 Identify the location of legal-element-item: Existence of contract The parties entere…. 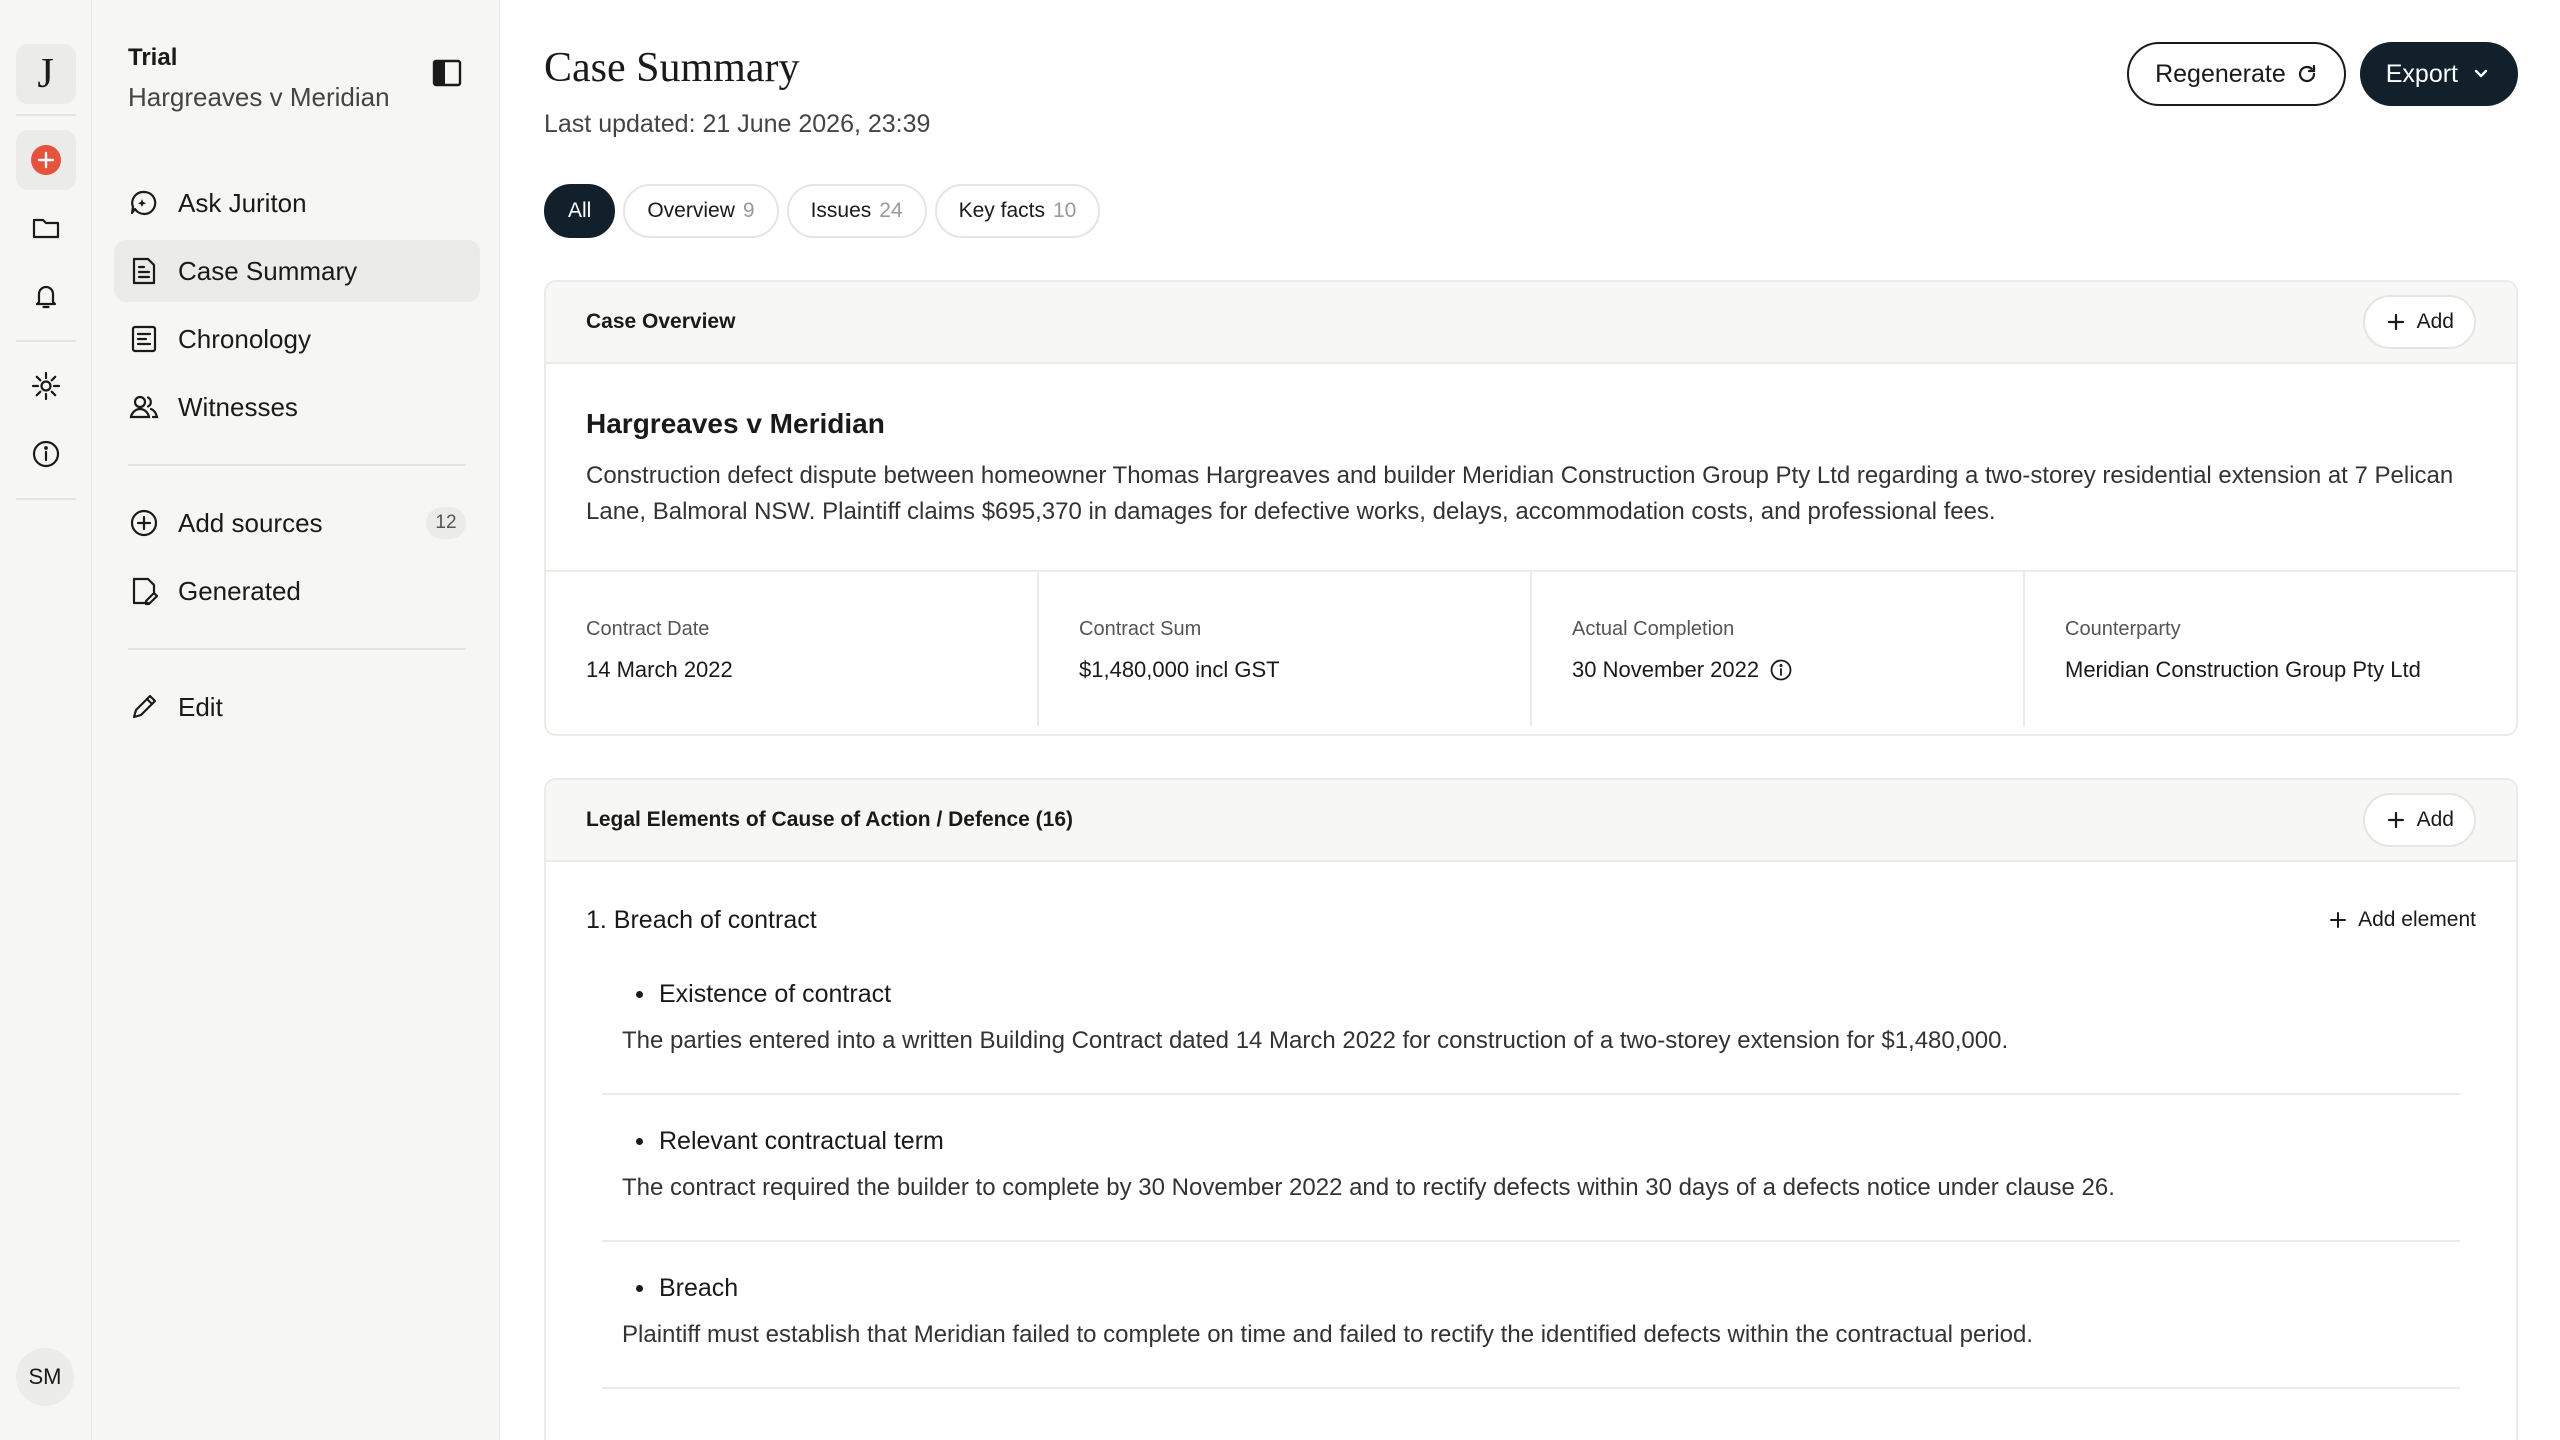
(1531, 1021).